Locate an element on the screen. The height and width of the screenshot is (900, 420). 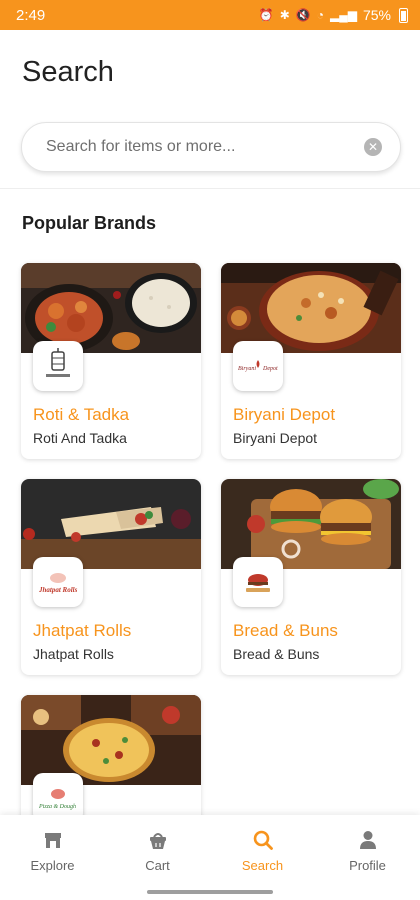
svg-text: Pizza & Dough is located at coordinates (57, 807).